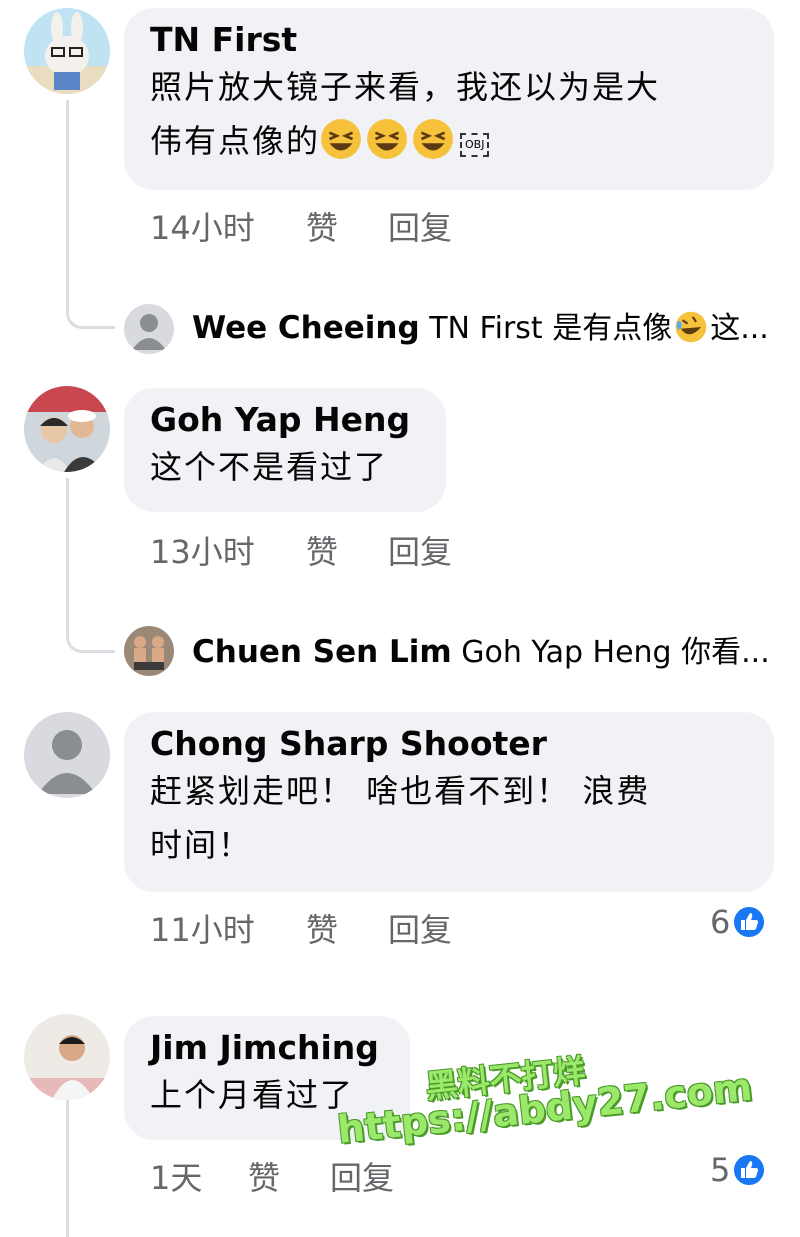 The width and height of the screenshot is (800, 1237). I want to click on comment-bubble: TN First 照片放大镜子来看，我还以为是大 伟有点像的 OBJ, so click(449, 99).